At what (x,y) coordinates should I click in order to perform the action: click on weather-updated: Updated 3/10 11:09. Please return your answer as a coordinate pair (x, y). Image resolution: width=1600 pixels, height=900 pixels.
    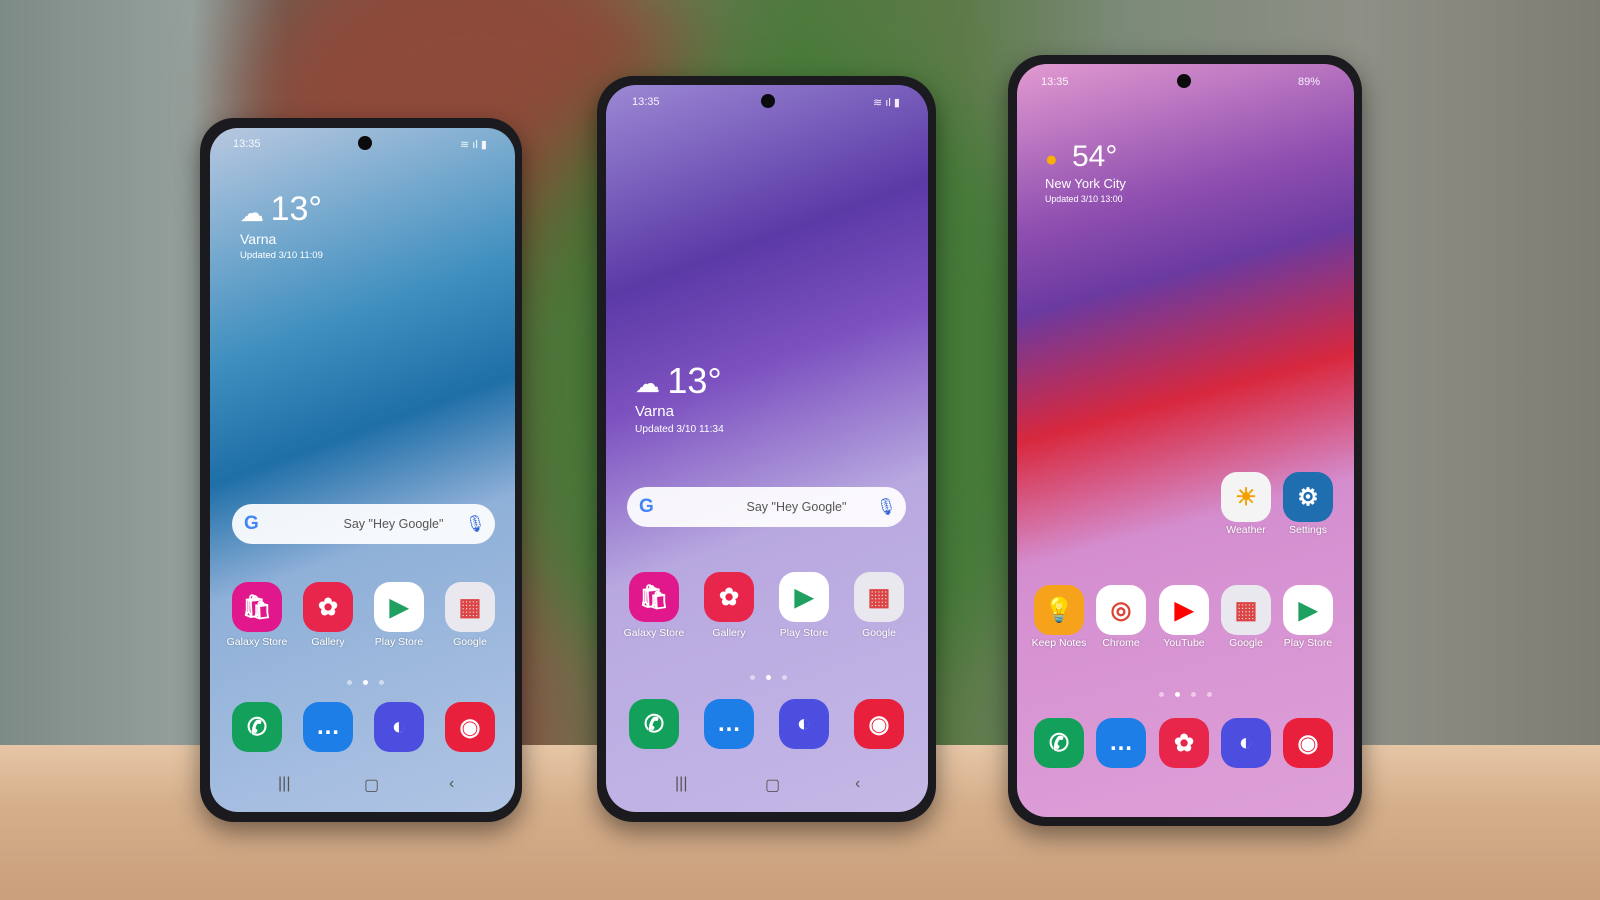
    Looking at the image, I should click on (281, 256).